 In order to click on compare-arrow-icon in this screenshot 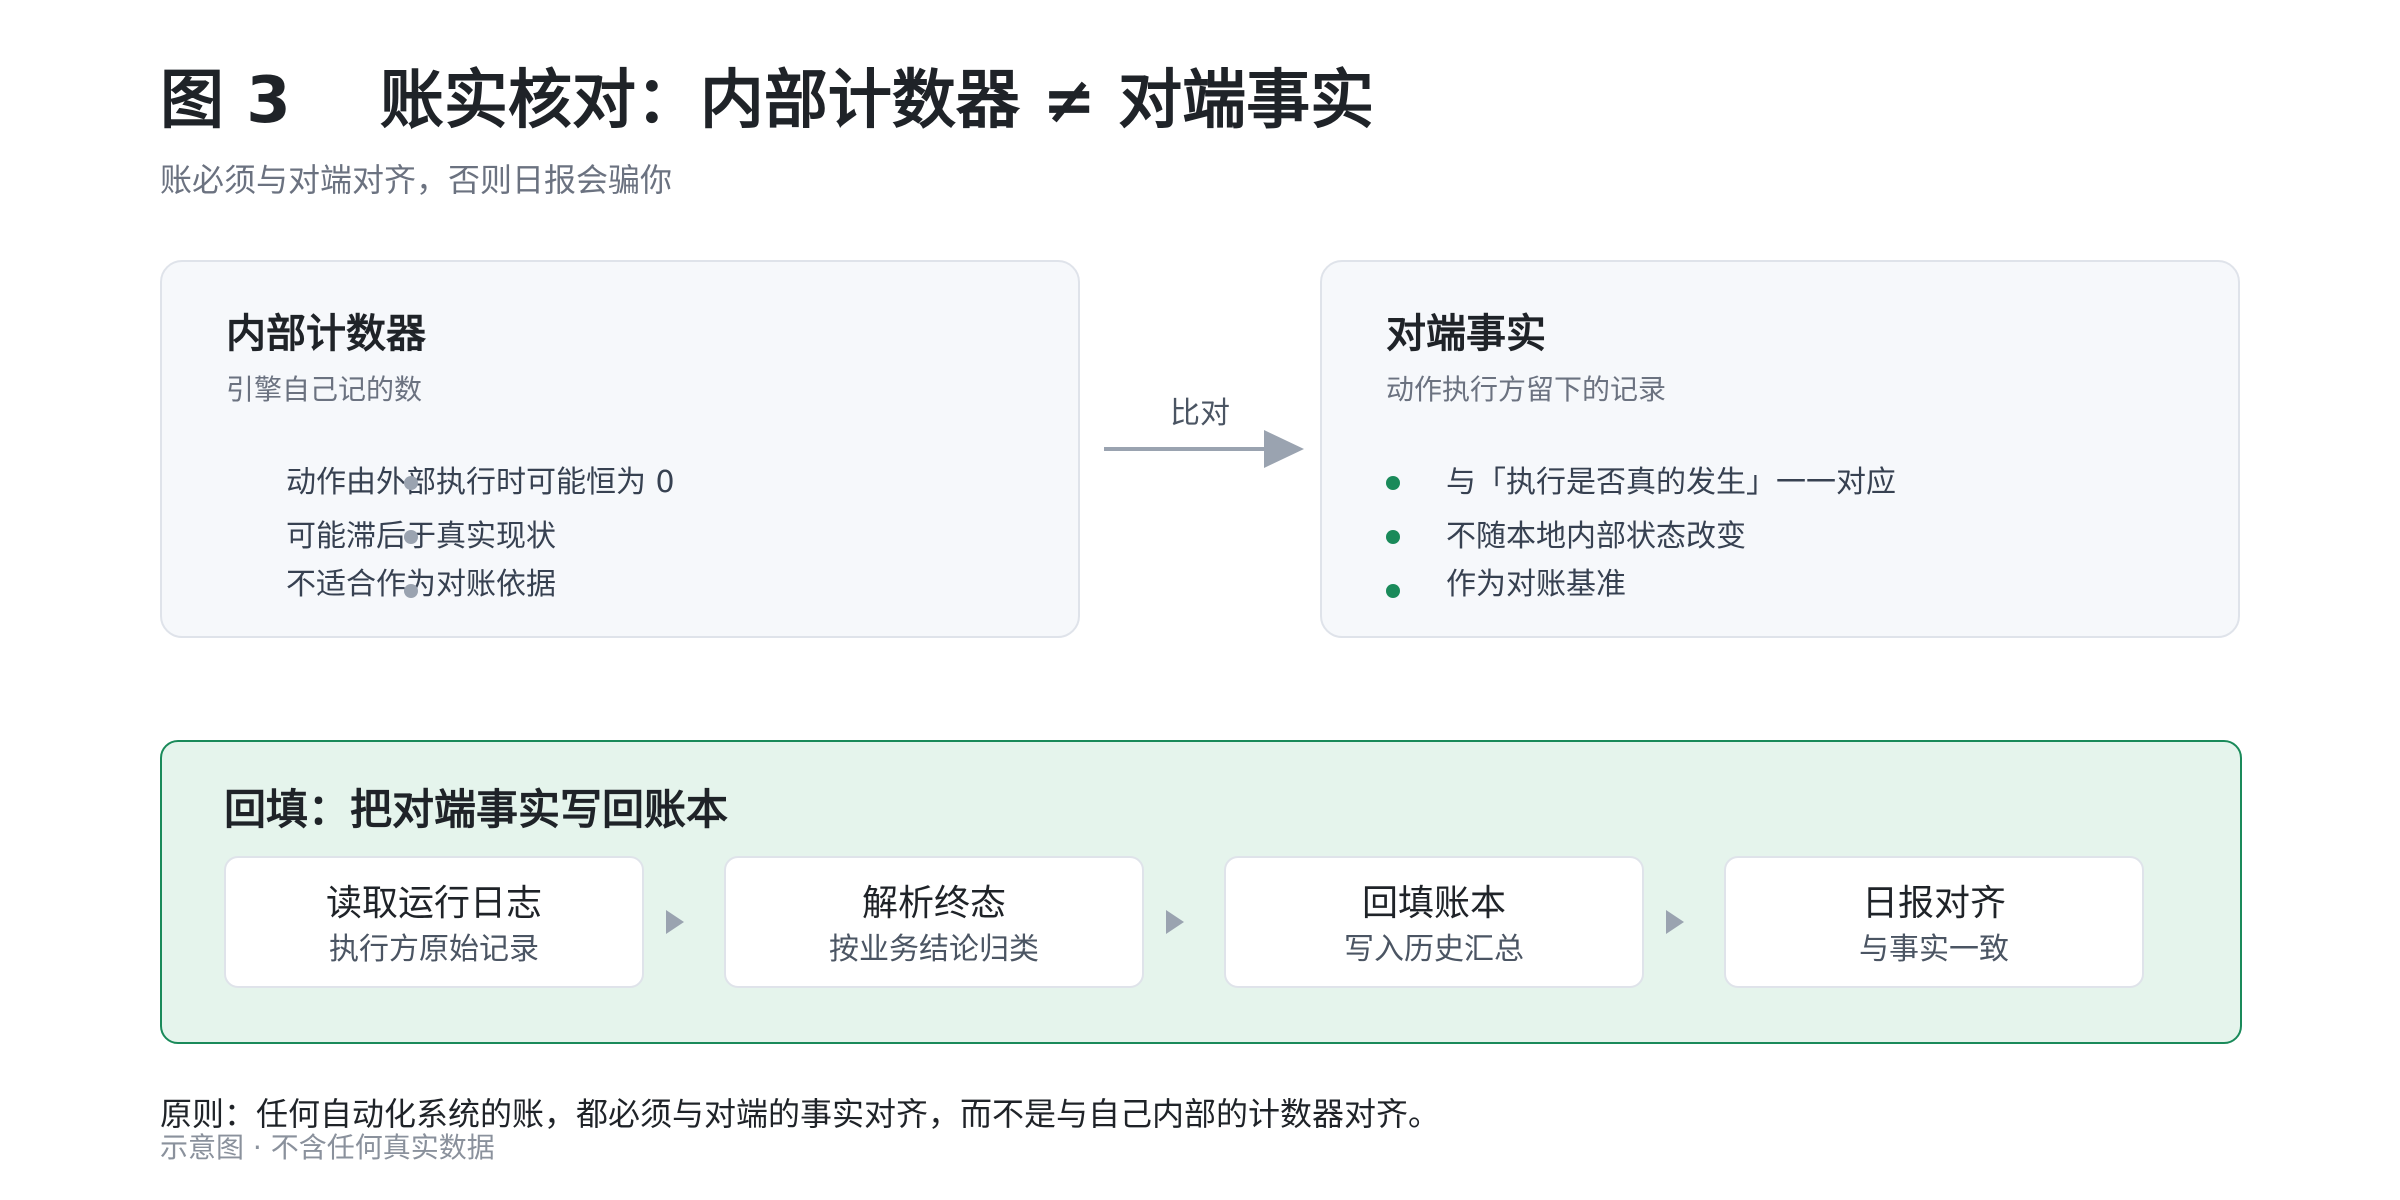, I will do `click(1204, 449)`.